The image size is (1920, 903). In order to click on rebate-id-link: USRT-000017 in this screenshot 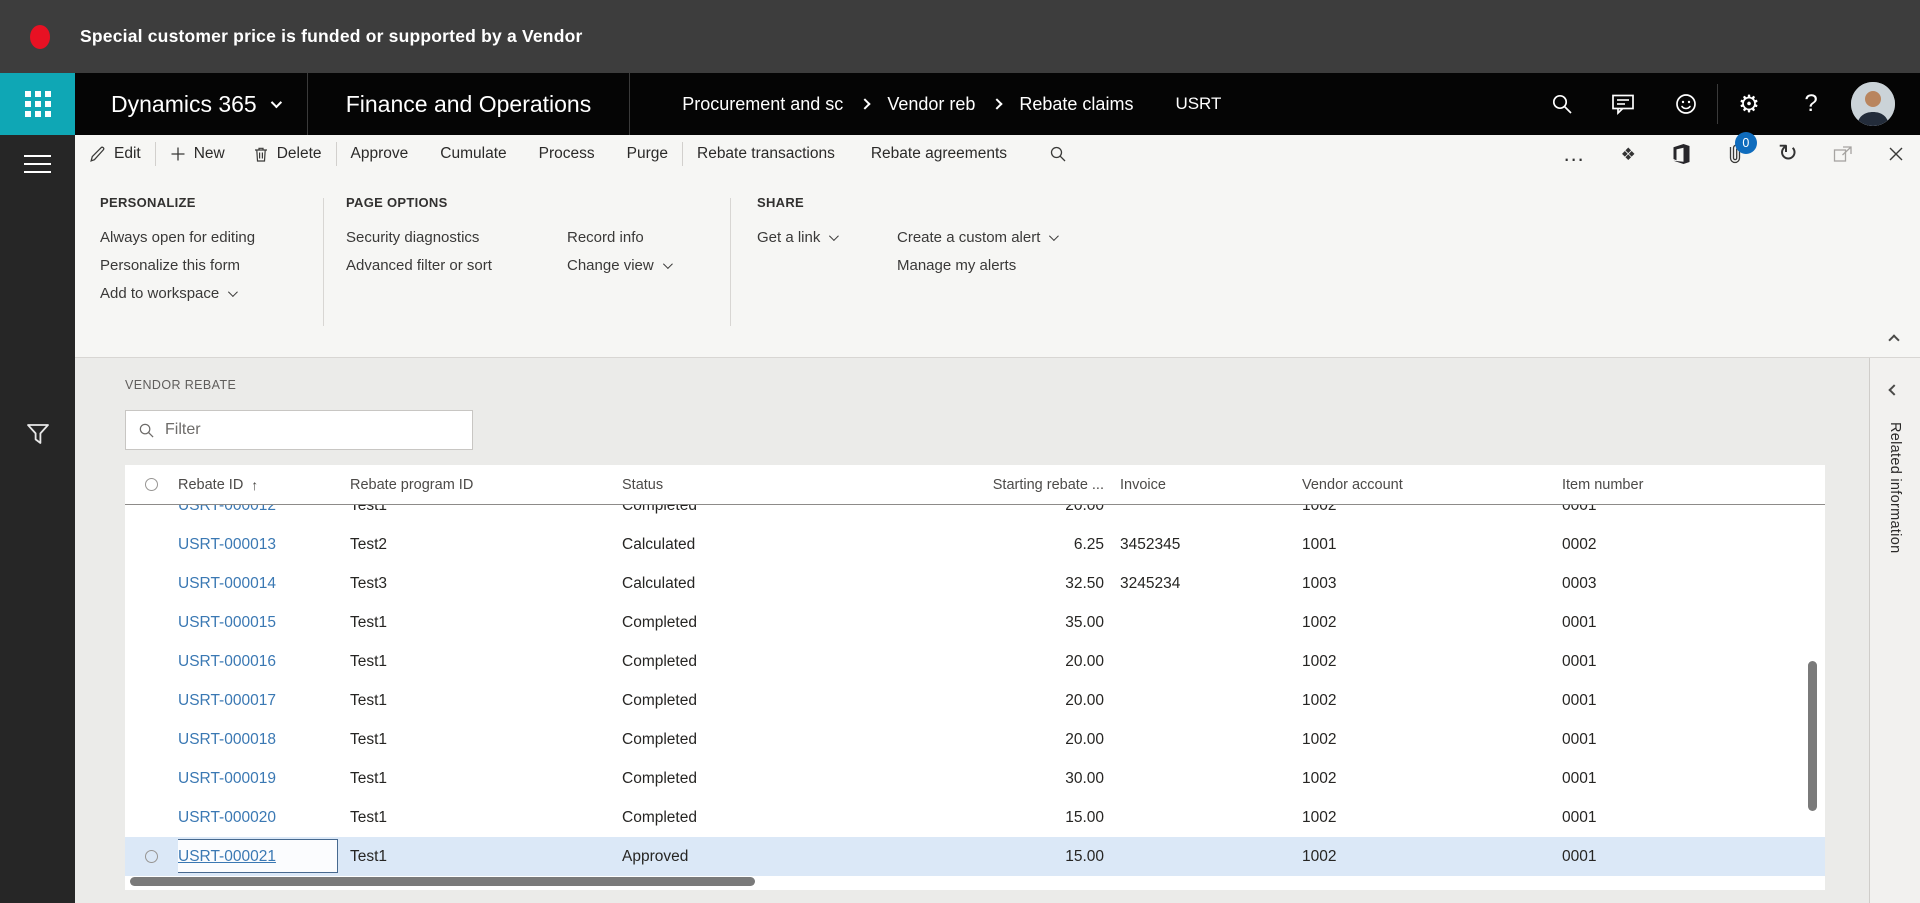, I will do `click(227, 701)`.